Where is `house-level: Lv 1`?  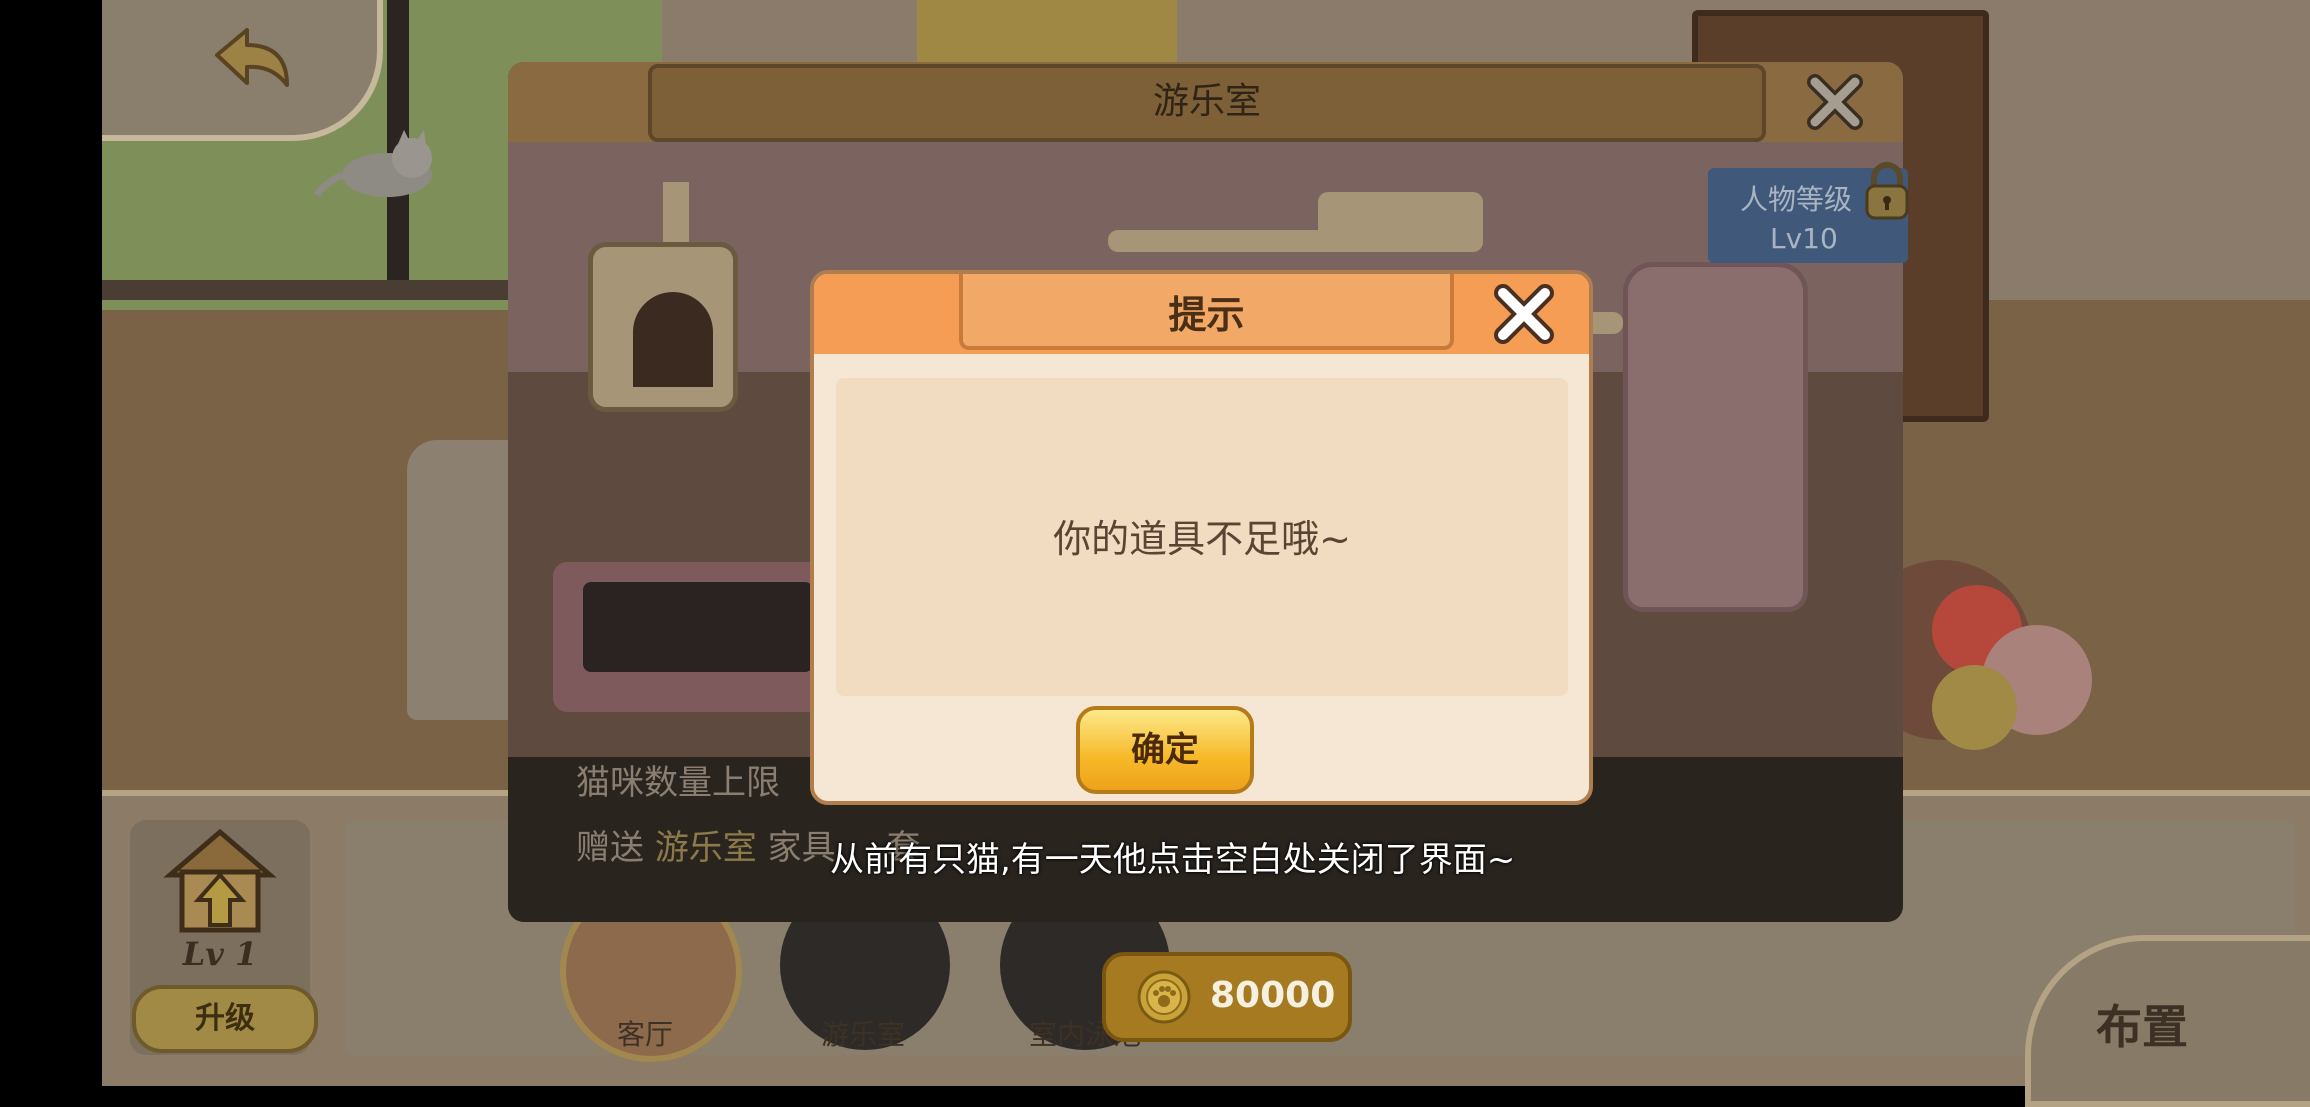
house-level: Lv 1 is located at coordinates (220, 954).